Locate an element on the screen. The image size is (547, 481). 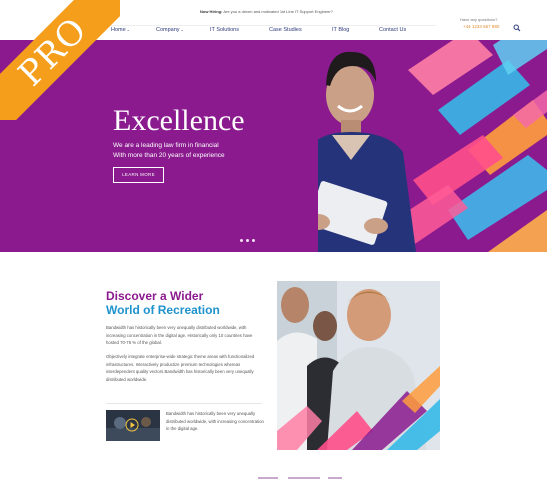
video-thumbnail is located at coordinates (133, 425).